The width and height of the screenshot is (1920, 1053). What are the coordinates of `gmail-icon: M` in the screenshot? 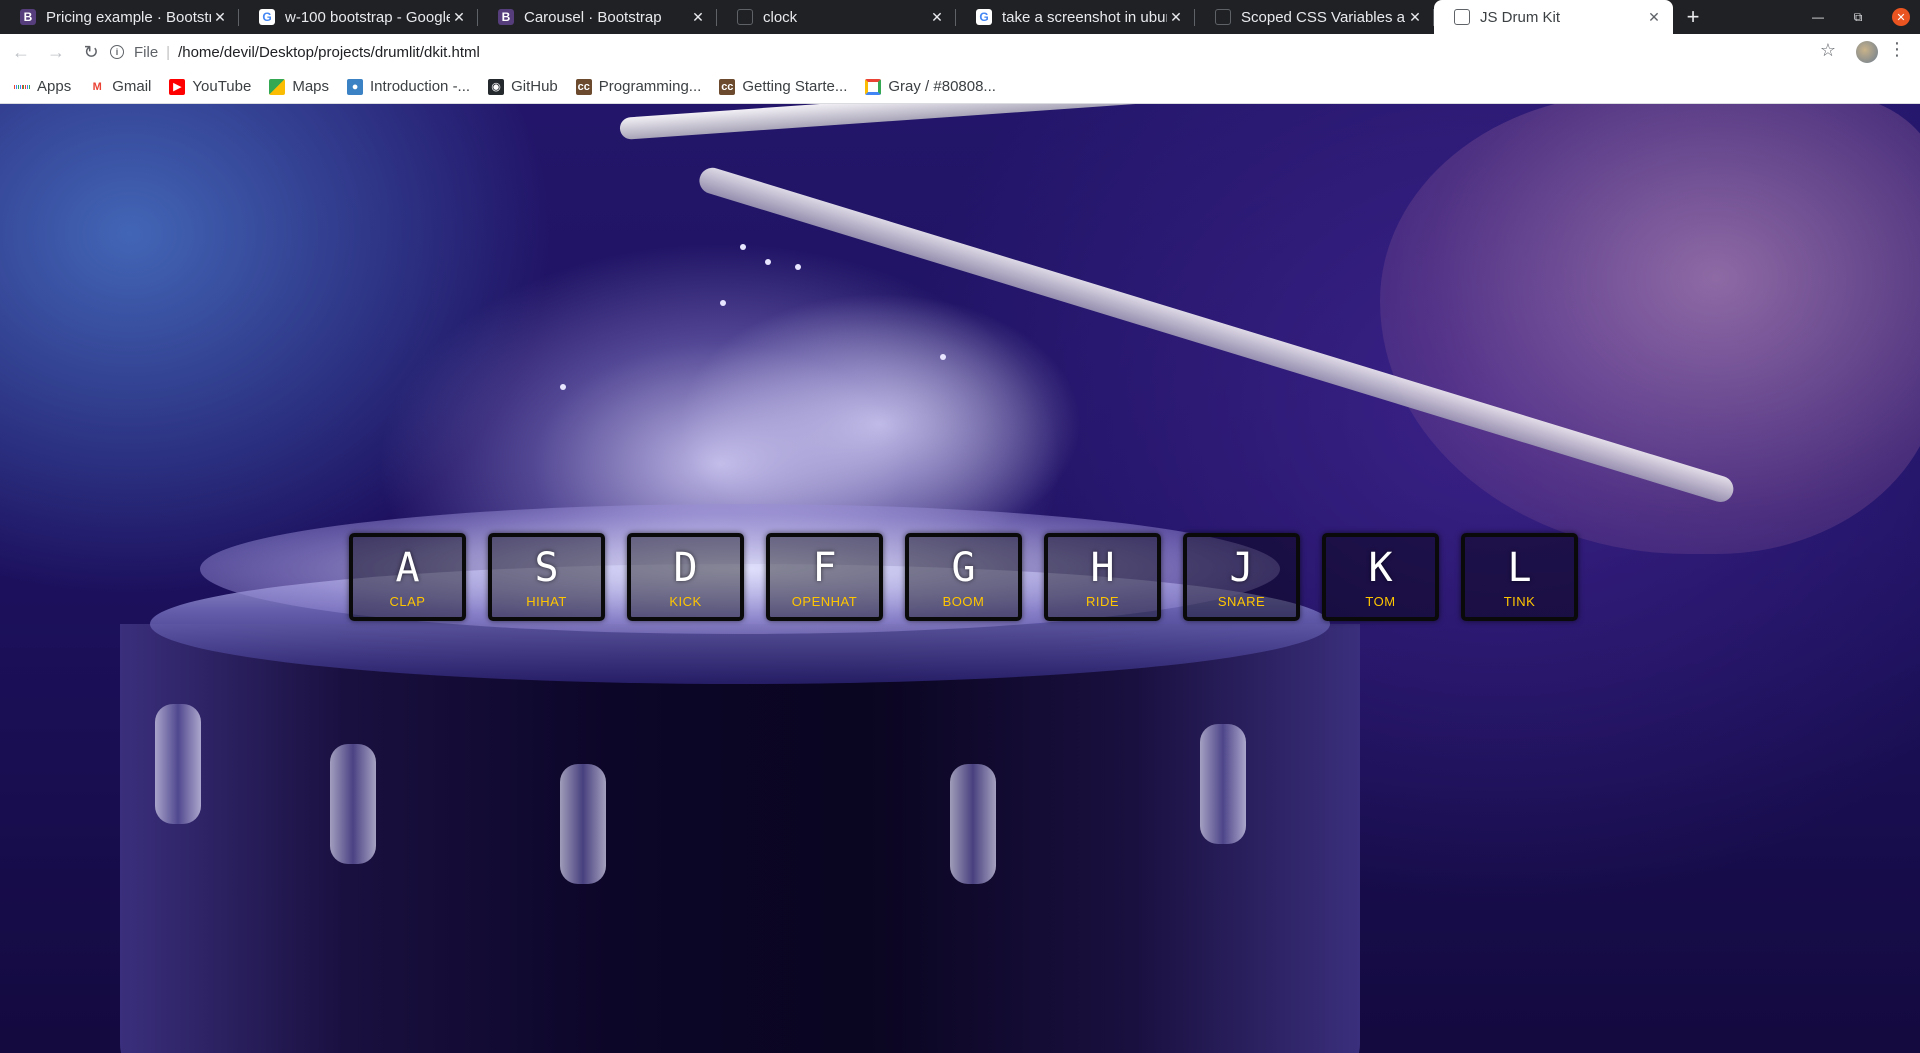 It's located at (97, 86).